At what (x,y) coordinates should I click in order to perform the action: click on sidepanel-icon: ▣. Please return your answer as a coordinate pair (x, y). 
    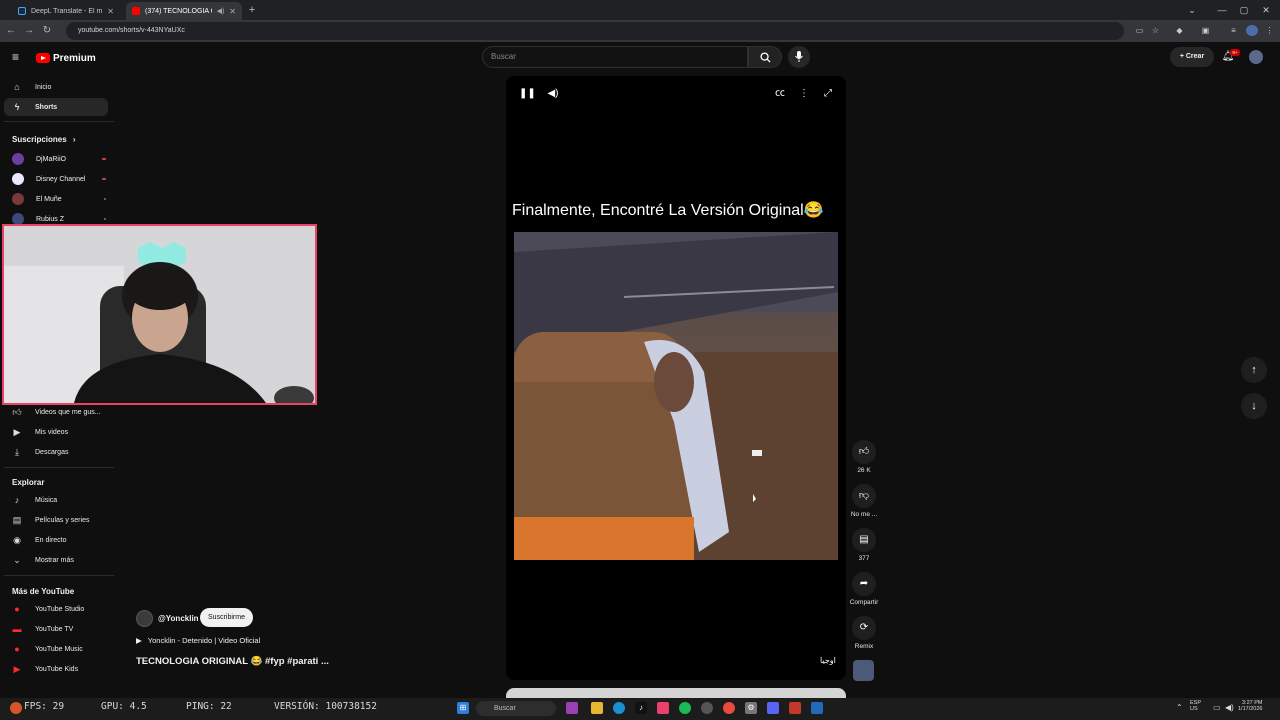
    Looking at the image, I should click on (1205, 30).